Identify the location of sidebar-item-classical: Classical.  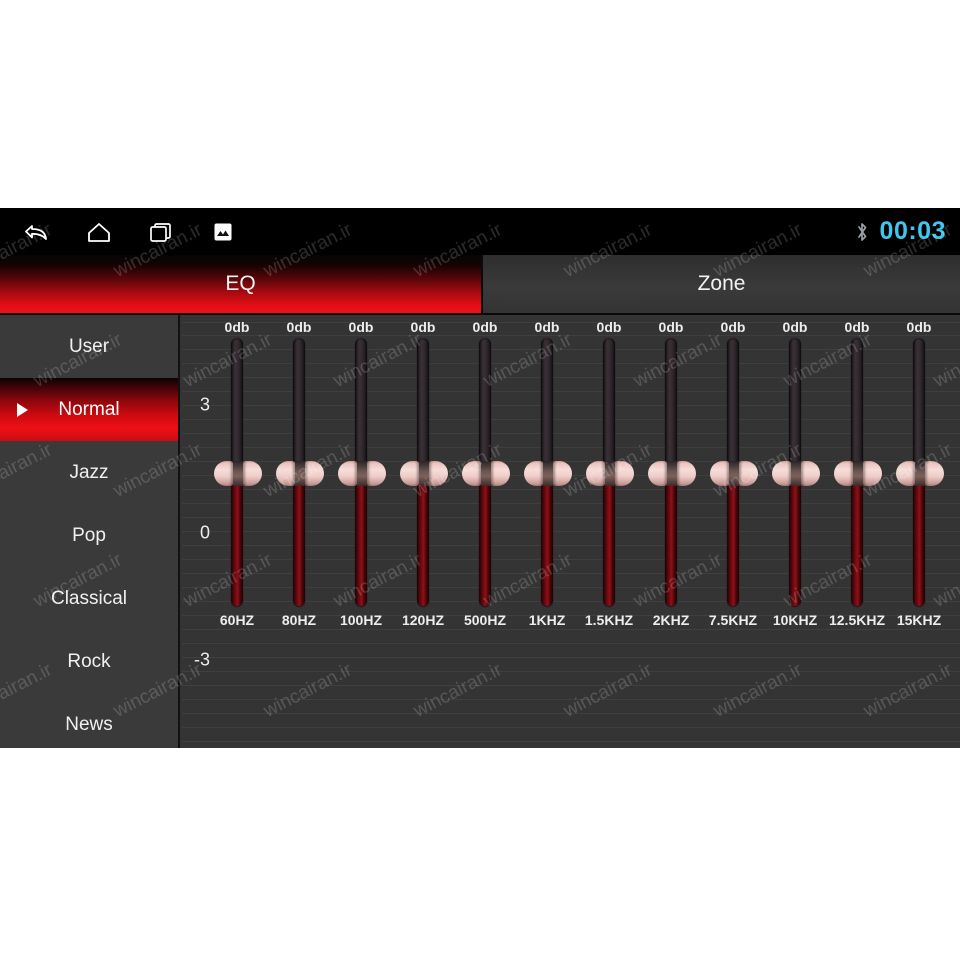
(89, 598).